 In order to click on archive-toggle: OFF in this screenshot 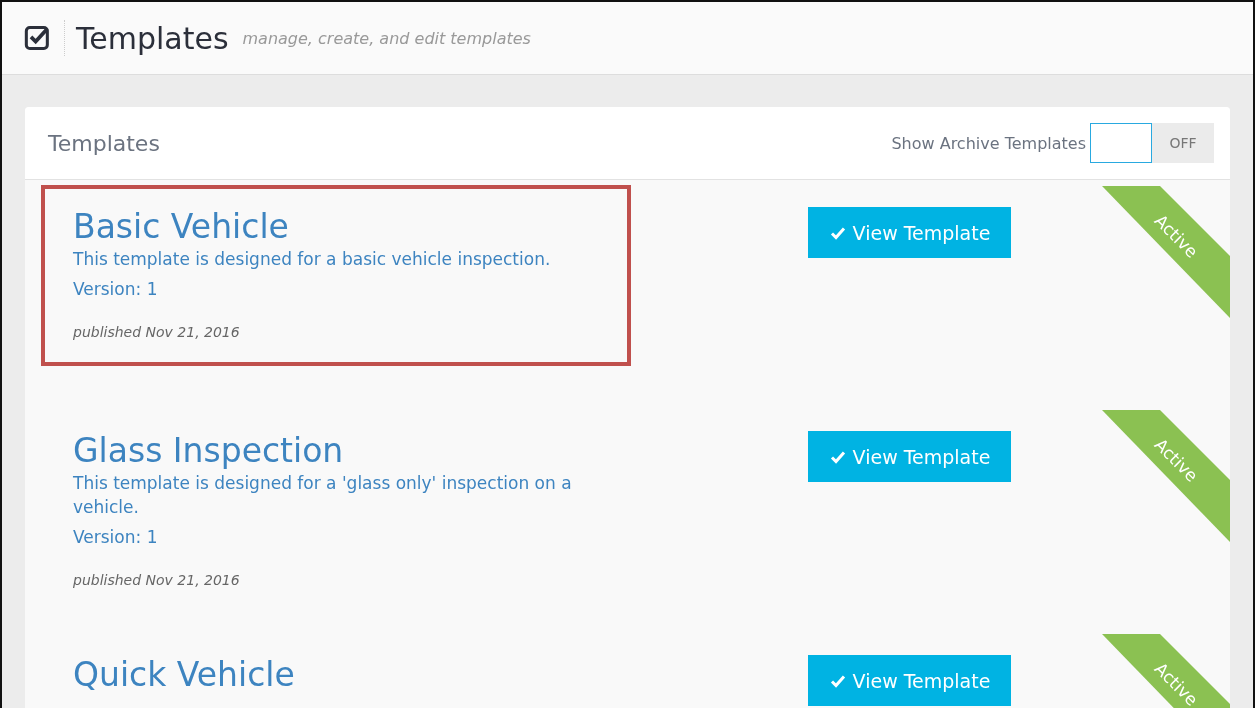, I will do `click(1152, 143)`.